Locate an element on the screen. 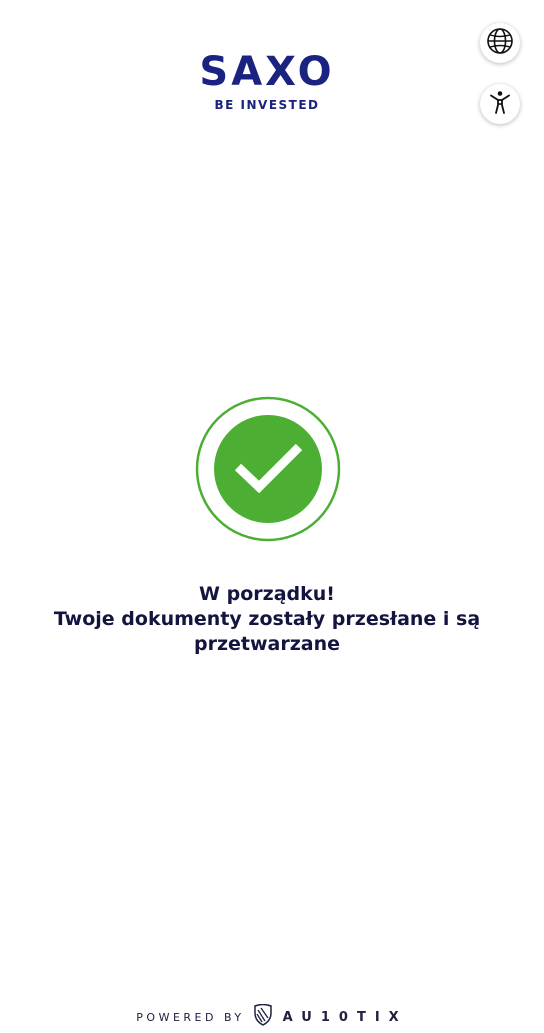 The image size is (544, 1033). language-button is located at coordinates (500, 43).